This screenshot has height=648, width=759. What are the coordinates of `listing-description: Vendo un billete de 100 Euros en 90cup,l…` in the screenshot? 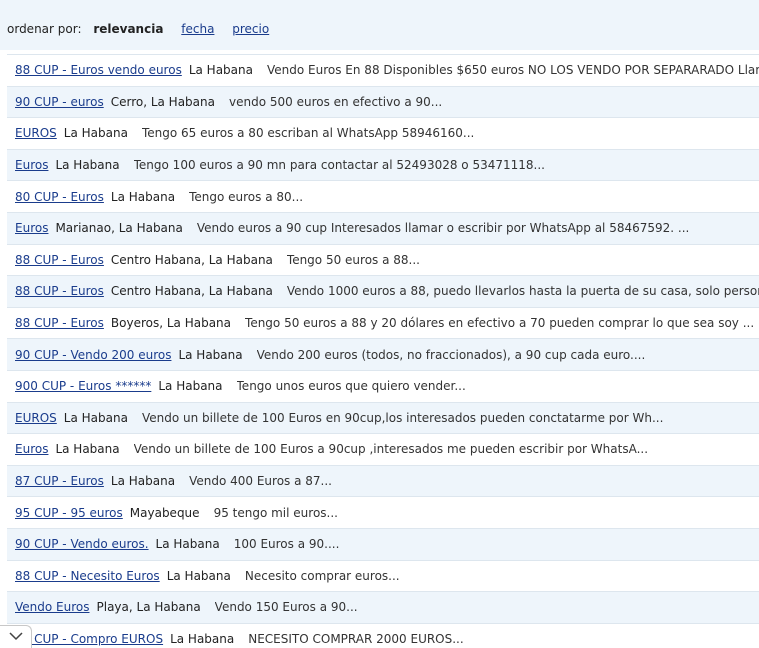 It's located at (402, 417).